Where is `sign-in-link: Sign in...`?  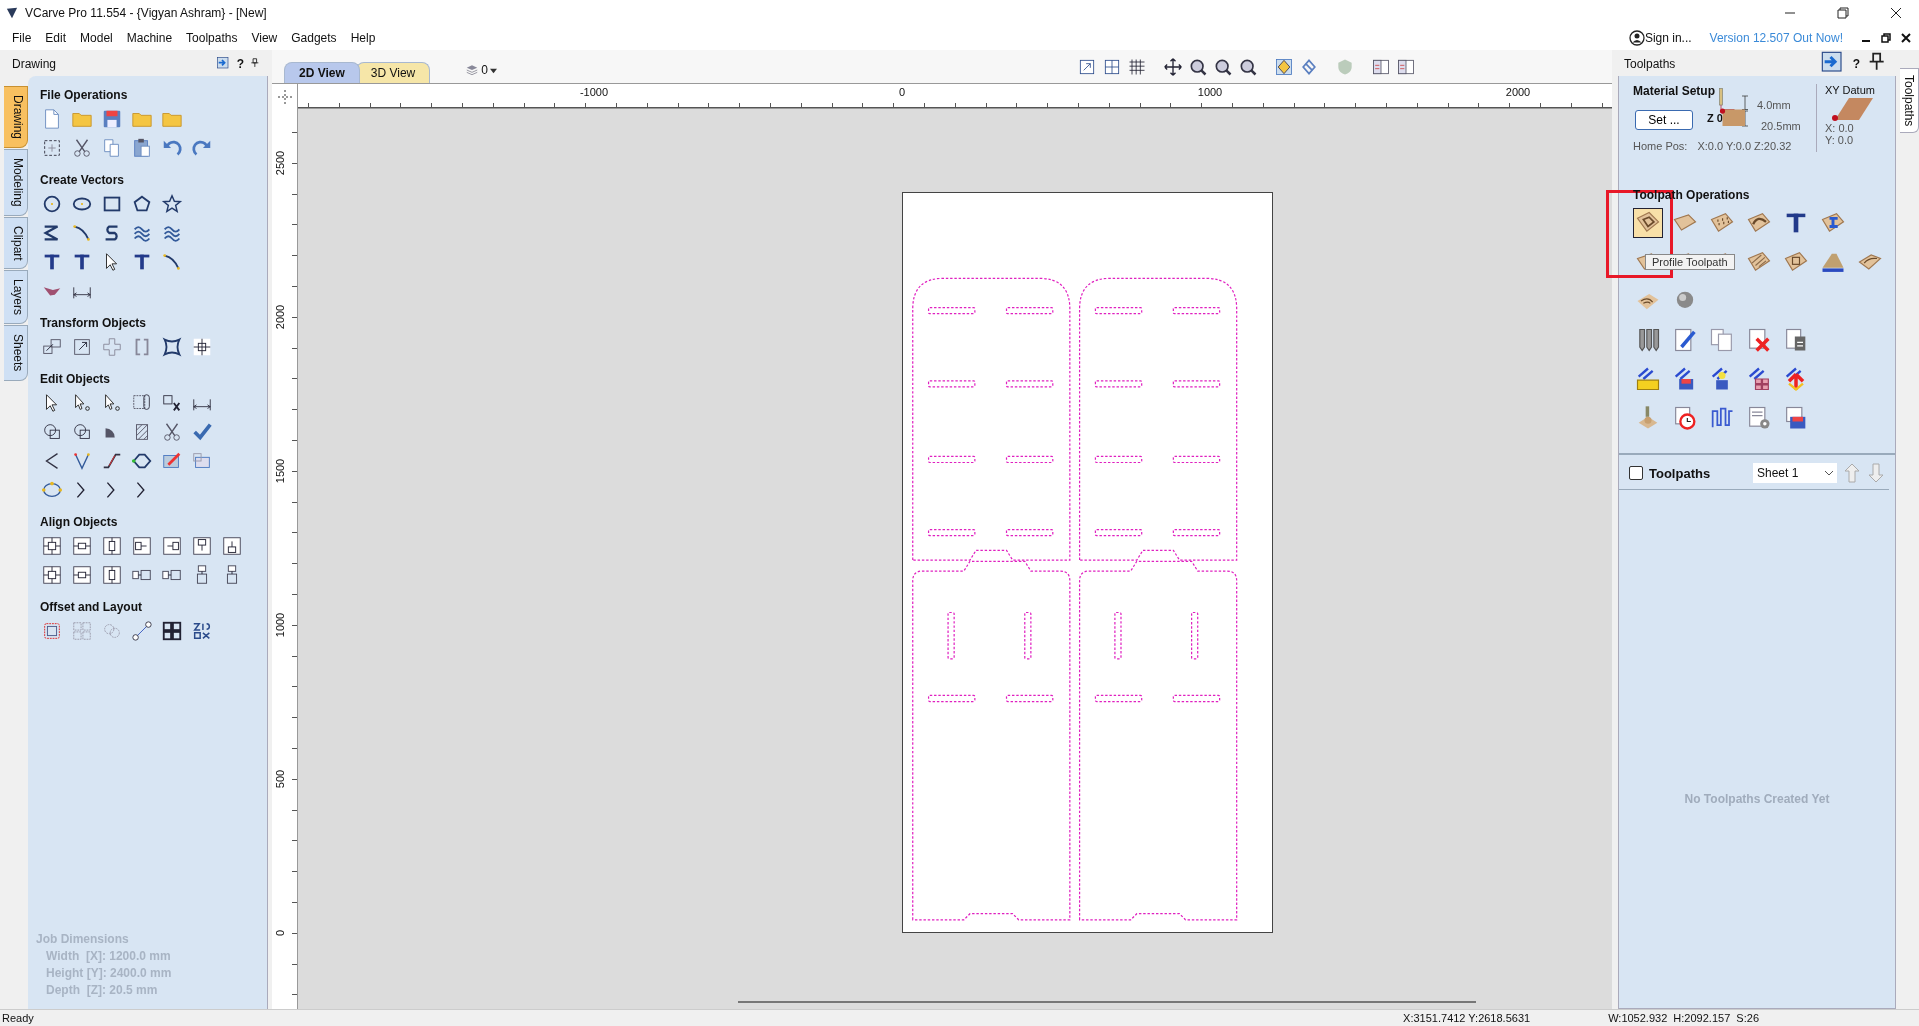 sign-in-link: Sign in... is located at coordinates (1668, 38).